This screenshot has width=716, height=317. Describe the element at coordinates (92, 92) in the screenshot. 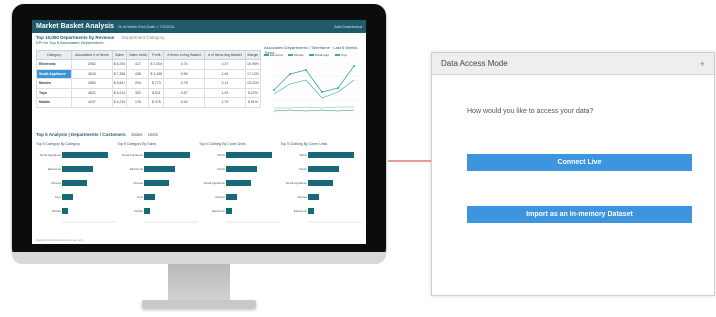

I see `kpi-value-cell: 4622` at that location.